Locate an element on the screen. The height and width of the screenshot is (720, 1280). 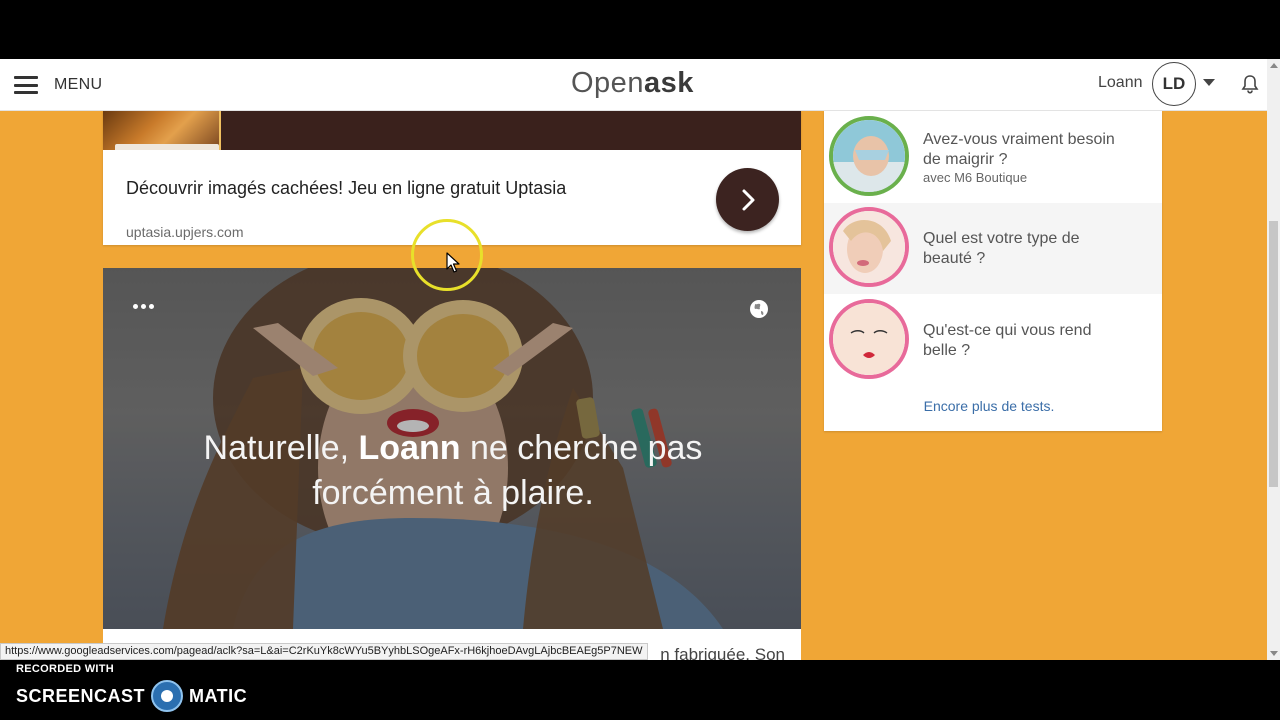
scroll-down-icon is located at coordinates (1274, 653).